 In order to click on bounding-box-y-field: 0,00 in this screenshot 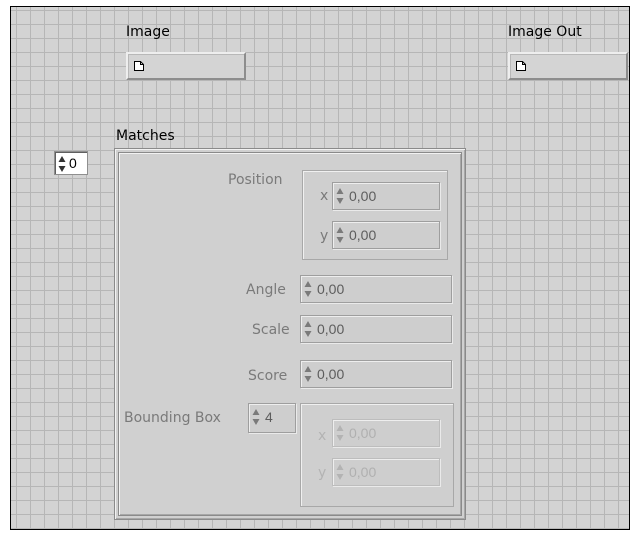, I will do `click(386, 472)`.